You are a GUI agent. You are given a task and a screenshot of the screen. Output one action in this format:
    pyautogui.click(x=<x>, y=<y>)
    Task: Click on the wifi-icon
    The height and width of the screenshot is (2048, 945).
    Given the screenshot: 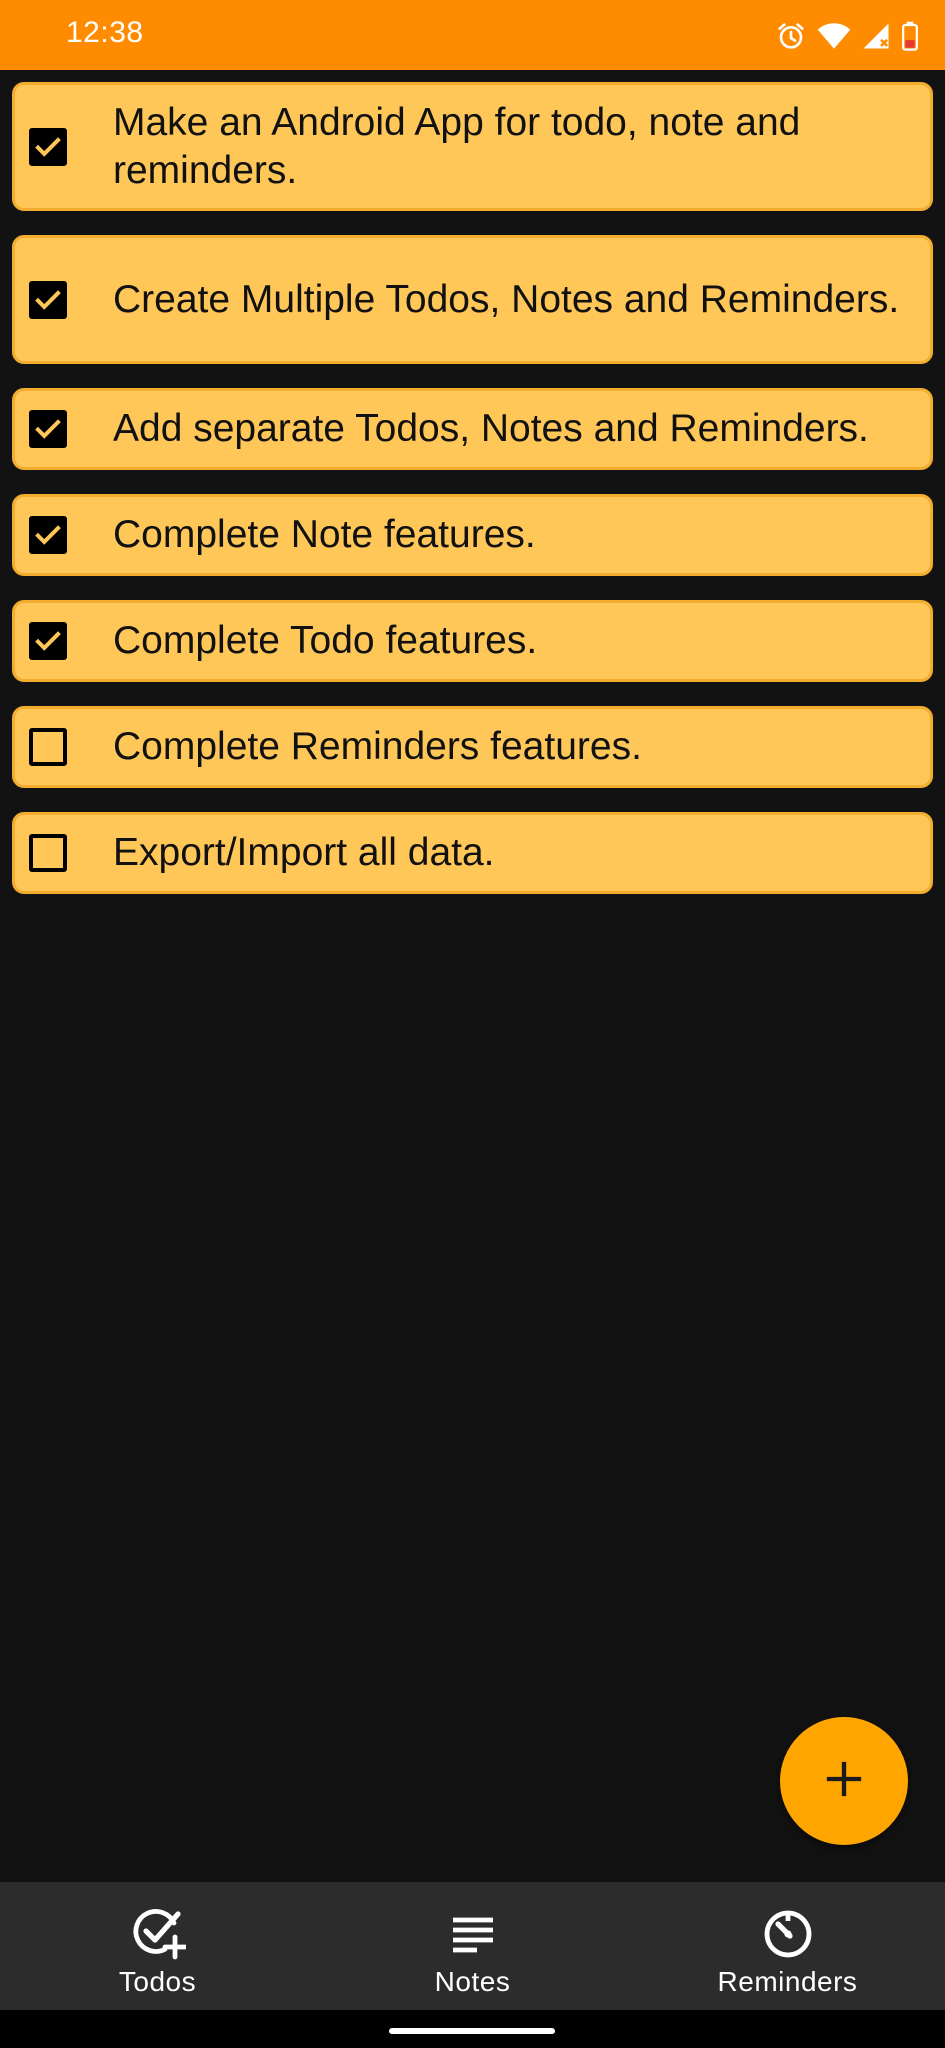 What is the action you would take?
    pyautogui.click(x=834, y=36)
    